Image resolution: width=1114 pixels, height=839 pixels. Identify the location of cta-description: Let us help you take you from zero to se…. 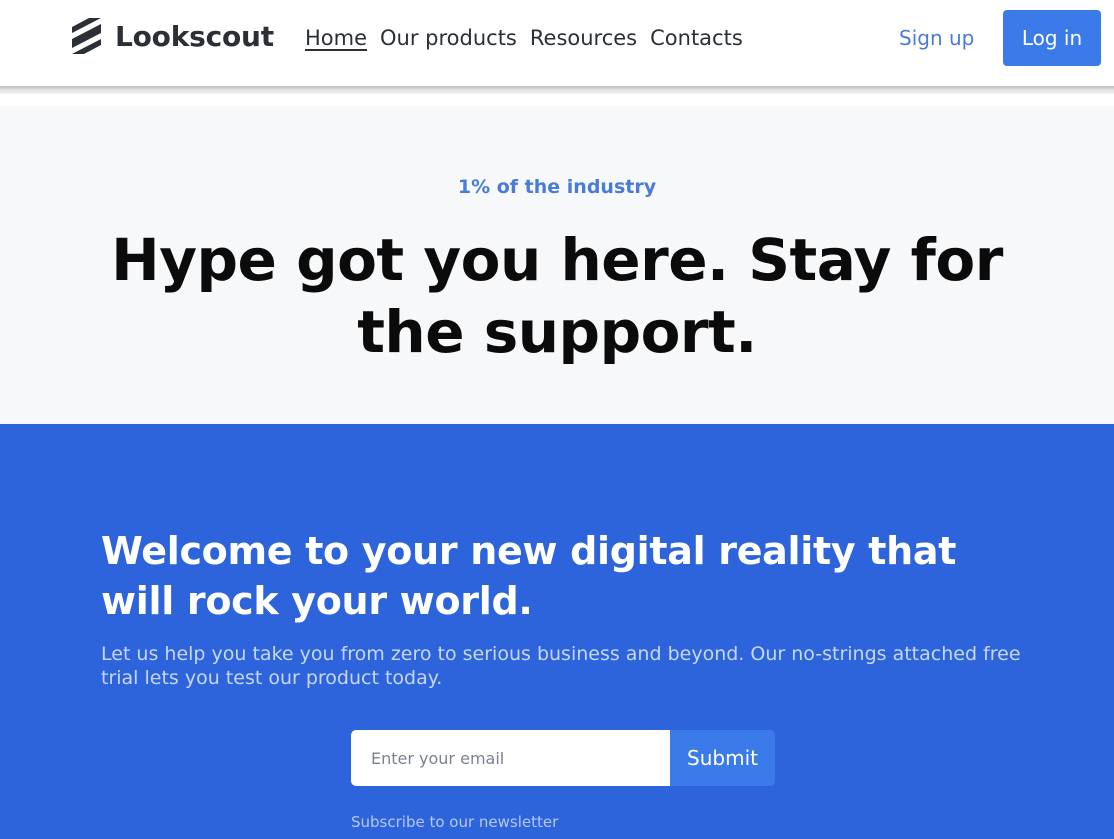
(561, 666).